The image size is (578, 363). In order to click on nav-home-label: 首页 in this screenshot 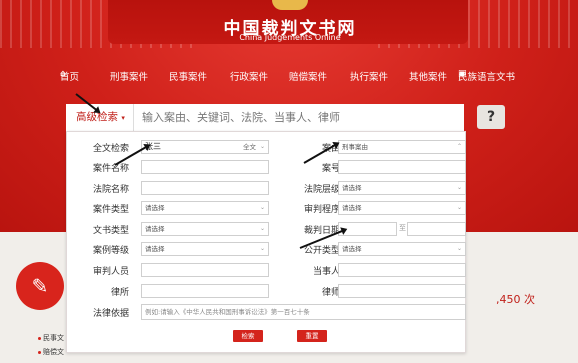, I will do `click(70, 77)`.